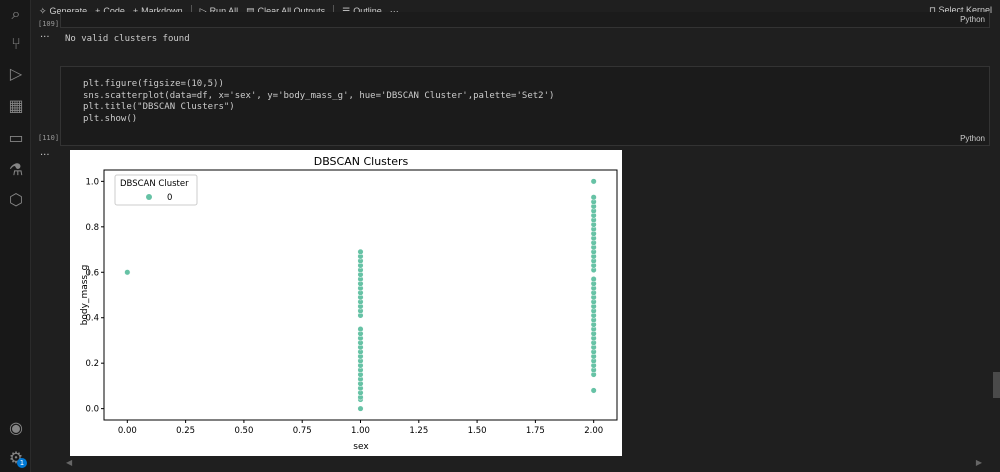 The width and height of the screenshot is (1000, 472). Describe the element at coordinates (92, 410) in the screenshot. I see `y-tick-label: 0.0` at that location.